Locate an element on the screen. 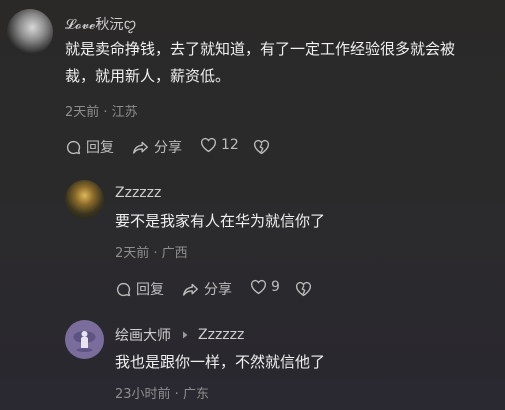 This screenshot has width=505, height=410. comment-meta: 2天前 · 江苏 is located at coordinates (101, 112).